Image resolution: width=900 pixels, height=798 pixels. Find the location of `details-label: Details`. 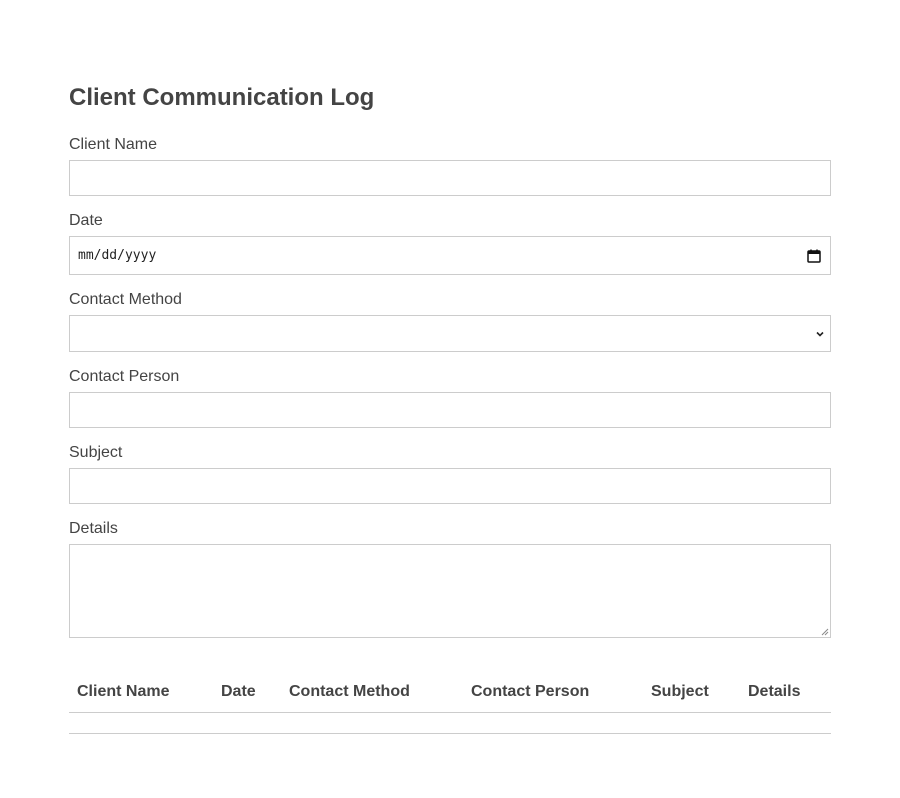

details-label: Details is located at coordinates (93, 528).